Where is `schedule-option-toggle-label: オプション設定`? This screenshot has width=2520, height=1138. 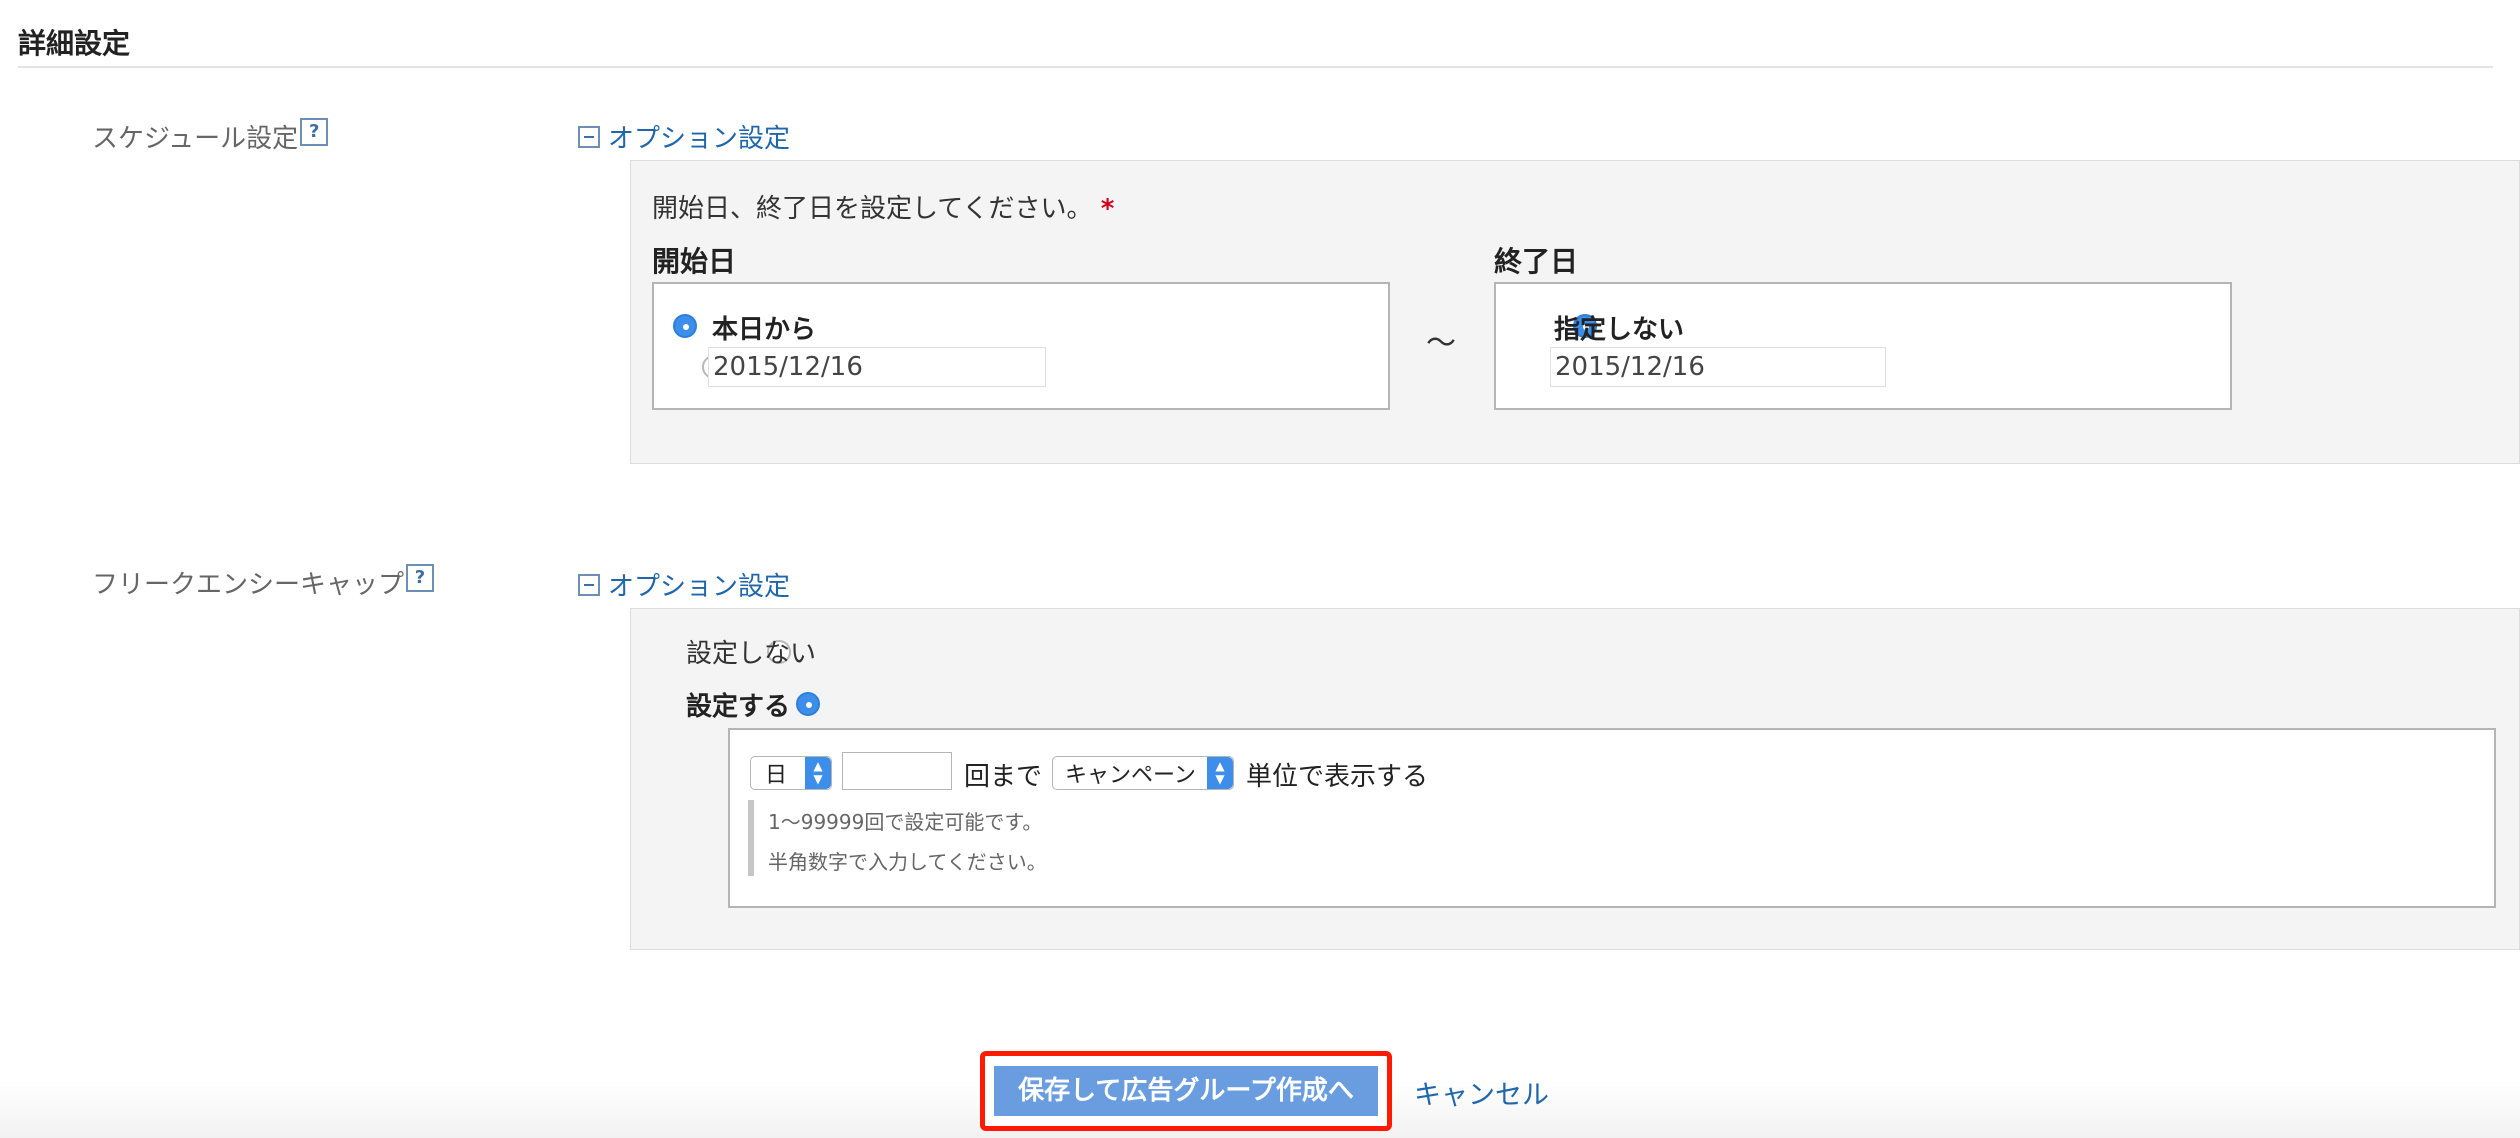 schedule-option-toggle-label: オプション設定 is located at coordinates (699, 139).